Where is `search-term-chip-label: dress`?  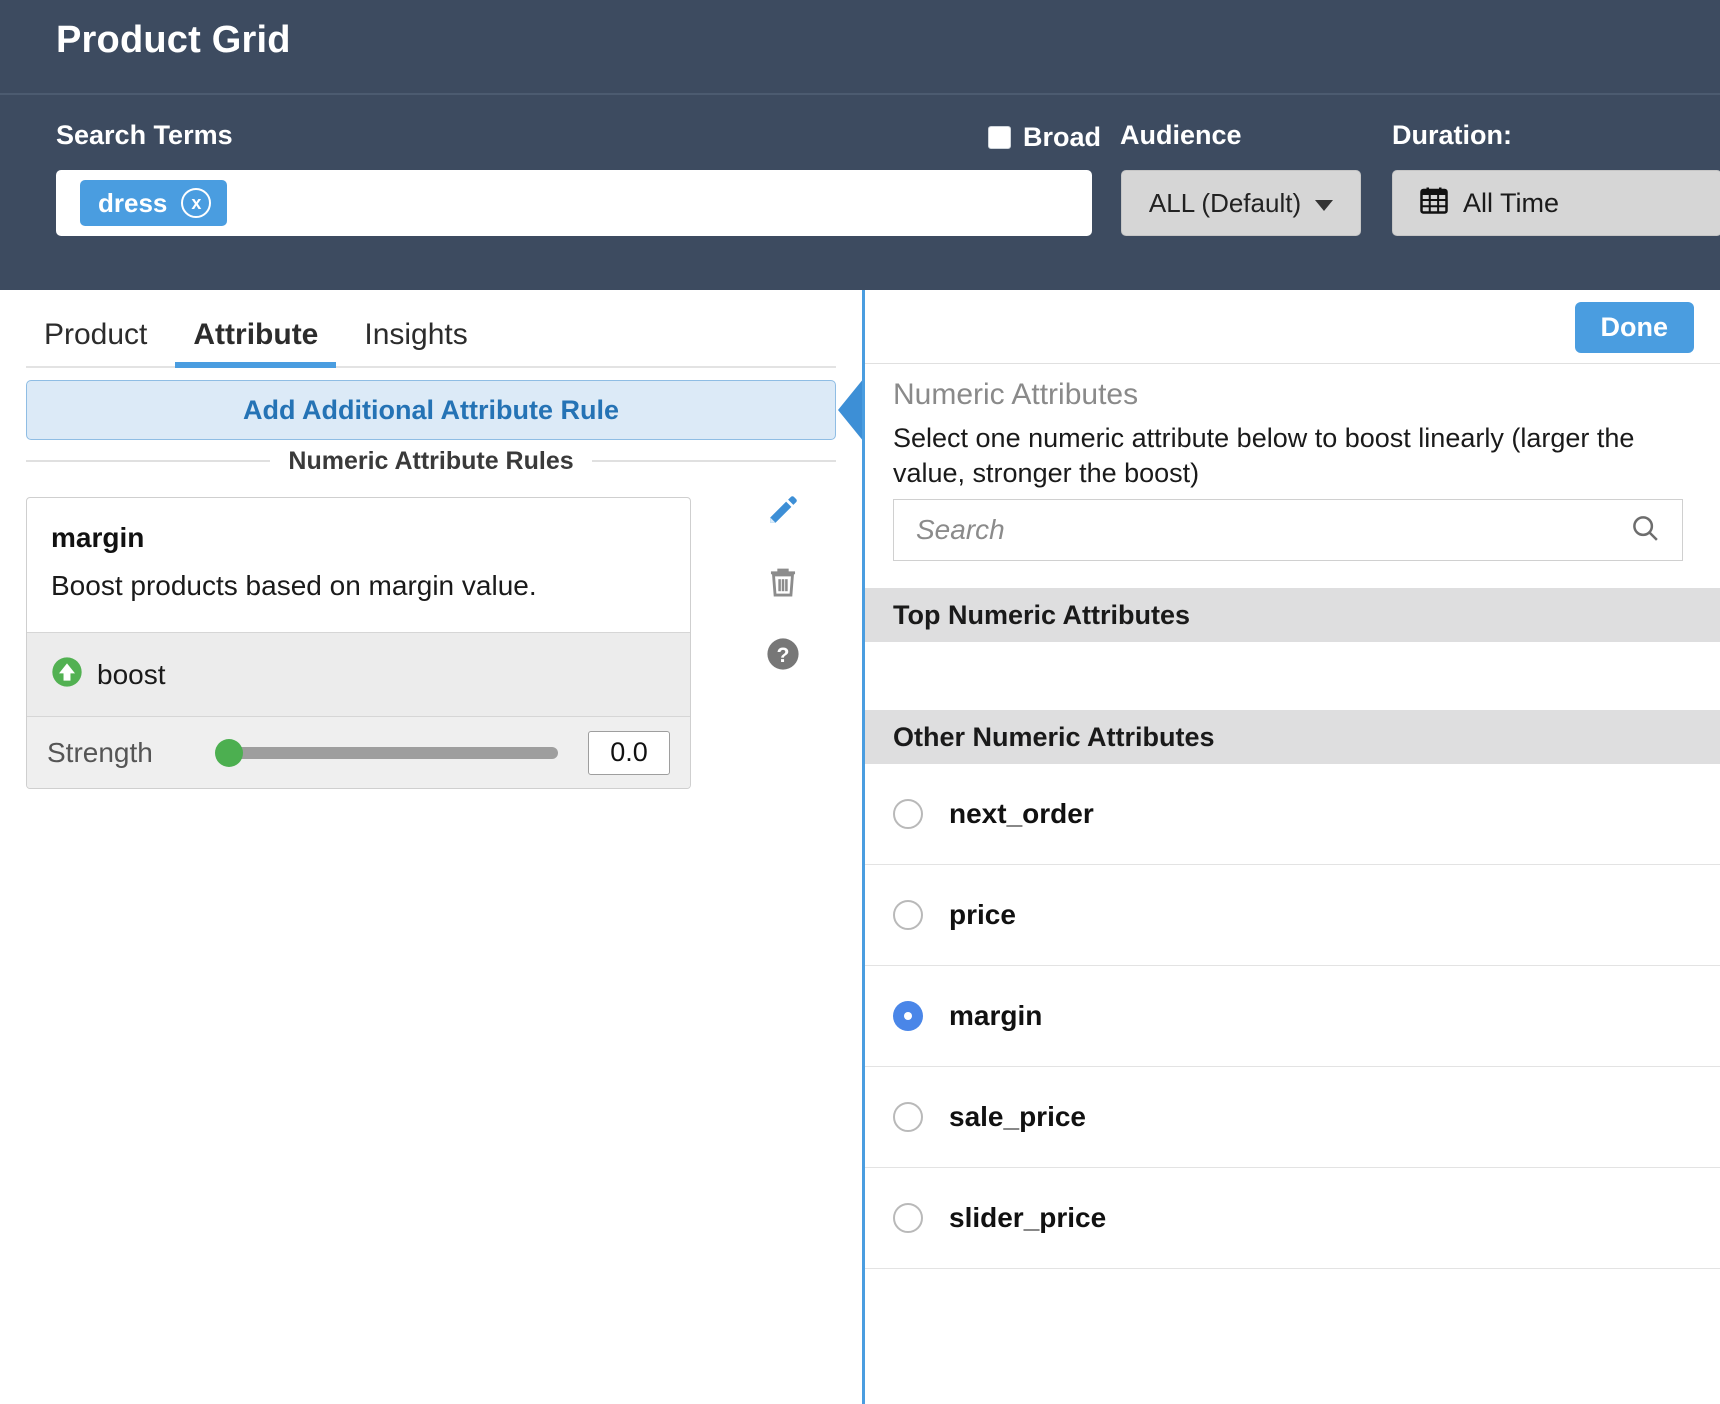 search-term-chip-label: dress is located at coordinates (133, 202).